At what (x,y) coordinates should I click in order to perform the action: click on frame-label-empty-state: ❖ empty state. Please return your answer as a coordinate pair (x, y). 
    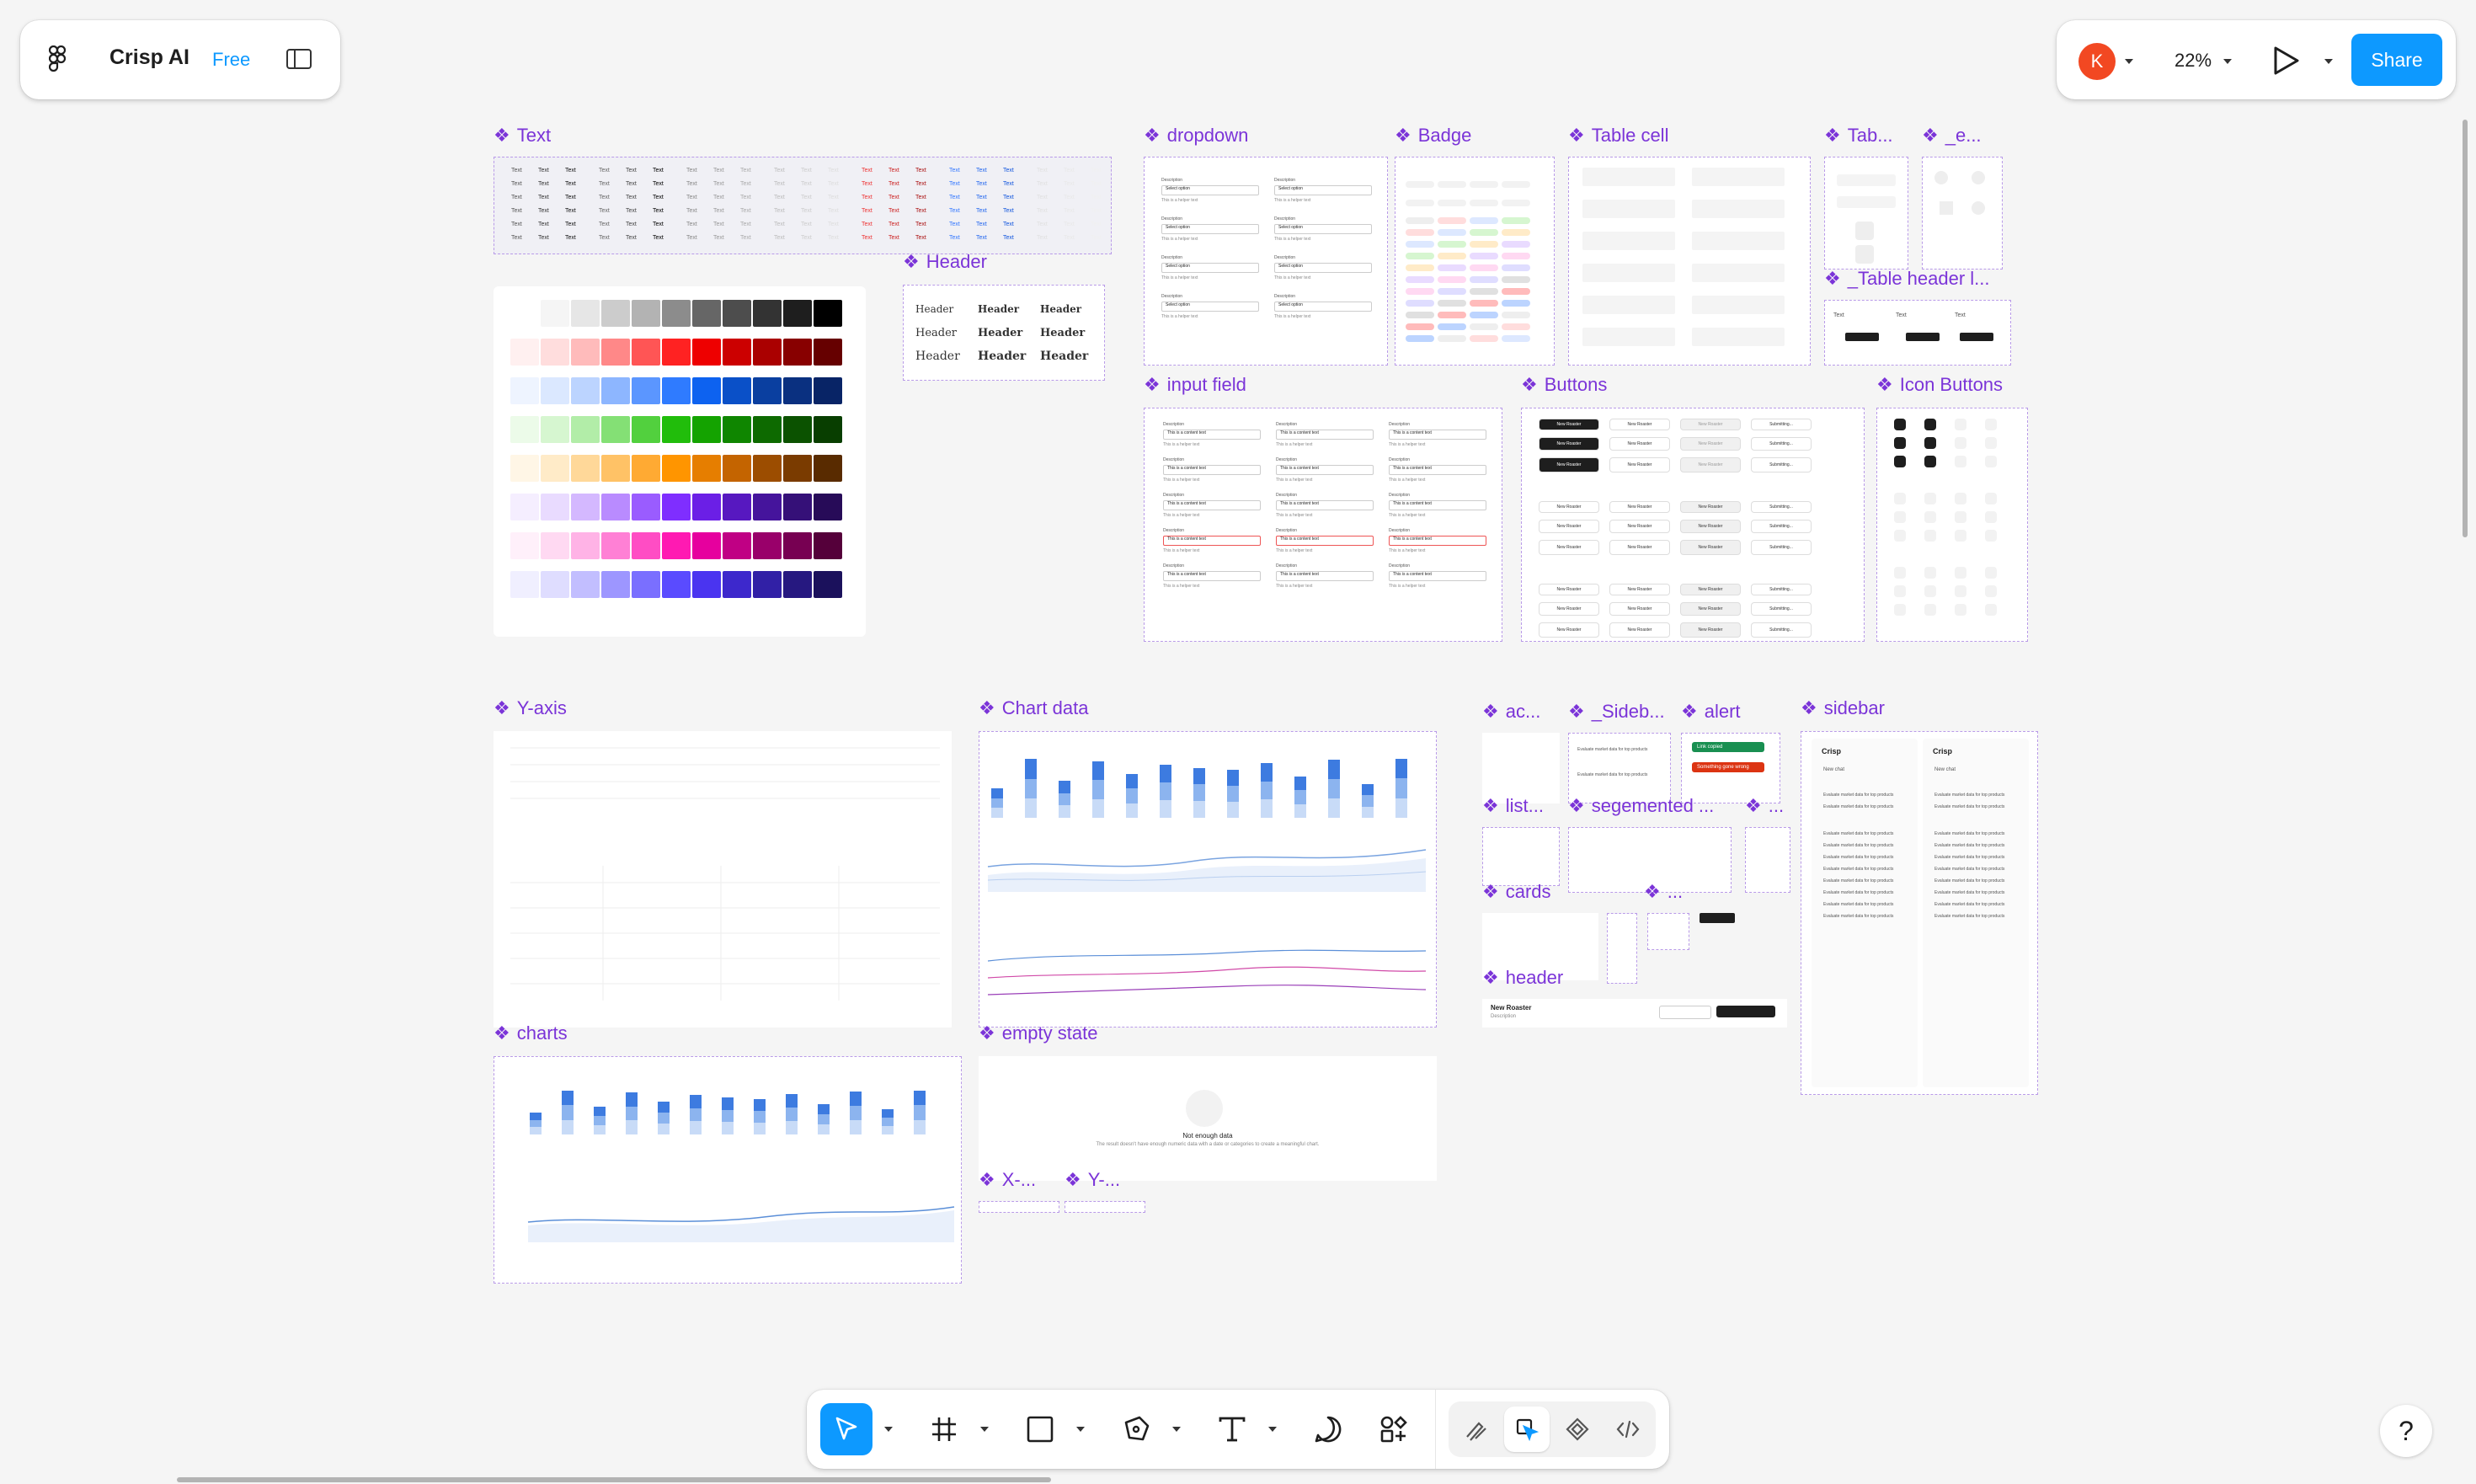
    Looking at the image, I should click on (1038, 1033).